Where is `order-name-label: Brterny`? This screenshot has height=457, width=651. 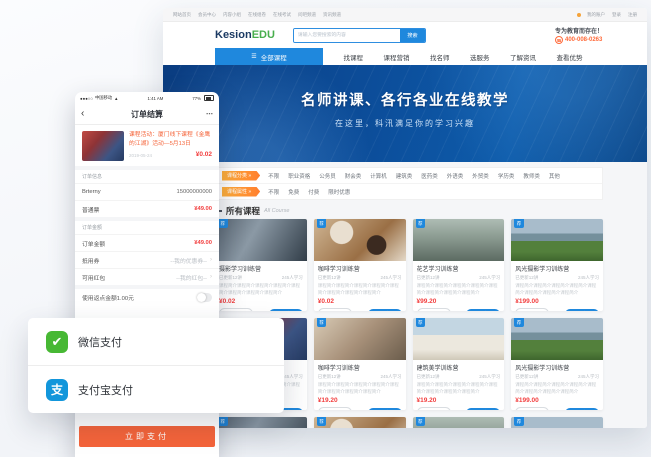 order-name-label: Brterny is located at coordinates (91, 192).